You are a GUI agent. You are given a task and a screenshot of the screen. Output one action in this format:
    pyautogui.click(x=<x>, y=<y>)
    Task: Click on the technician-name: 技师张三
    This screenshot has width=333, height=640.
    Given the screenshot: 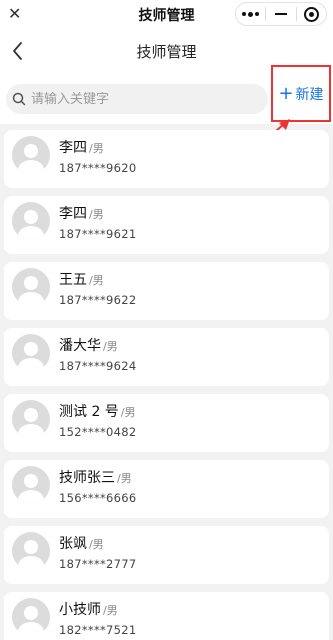 What is the action you would take?
    pyautogui.click(x=87, y=478)
    